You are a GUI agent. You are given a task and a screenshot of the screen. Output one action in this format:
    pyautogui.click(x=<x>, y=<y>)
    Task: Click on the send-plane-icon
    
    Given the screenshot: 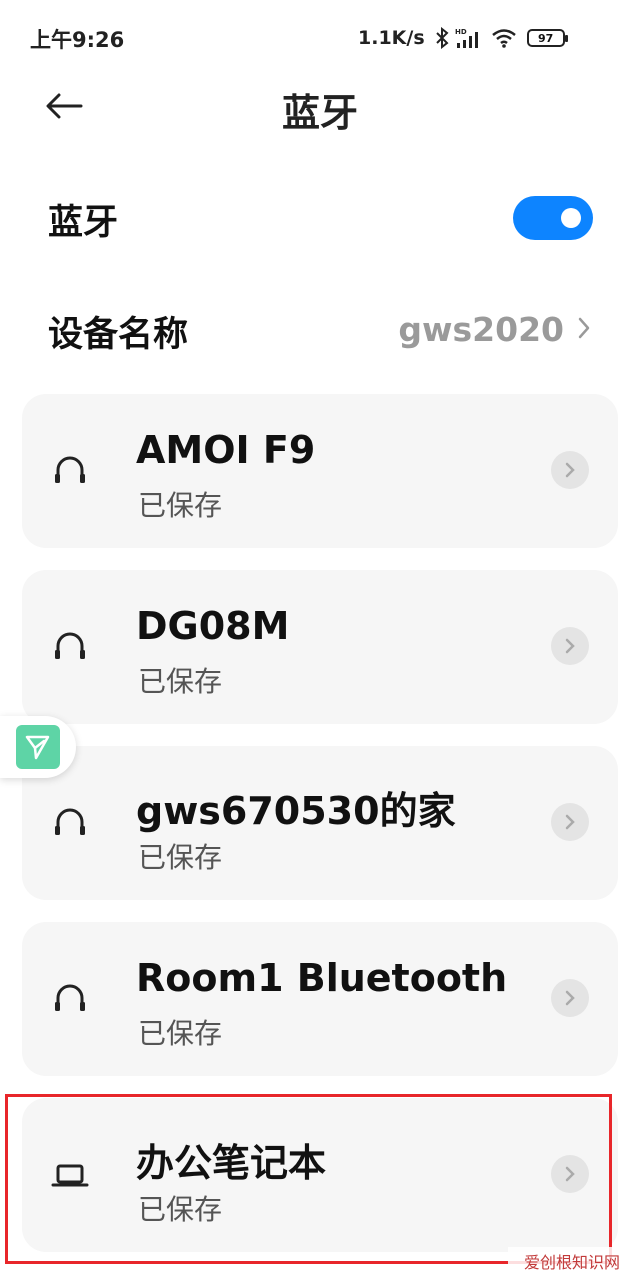 What is the action you would take?
    pyautogui.click(x=38, y=747)
    